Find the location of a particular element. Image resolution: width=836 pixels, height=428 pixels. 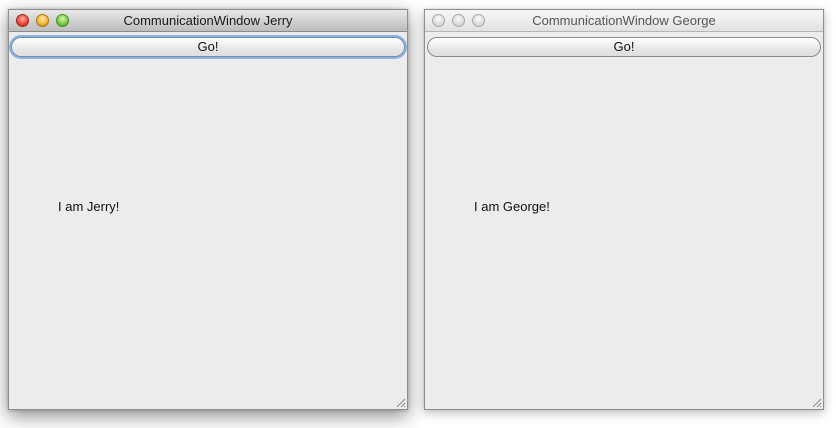

title-bar: CommunicationWindow Jerry is located at coordinates (208, 21).